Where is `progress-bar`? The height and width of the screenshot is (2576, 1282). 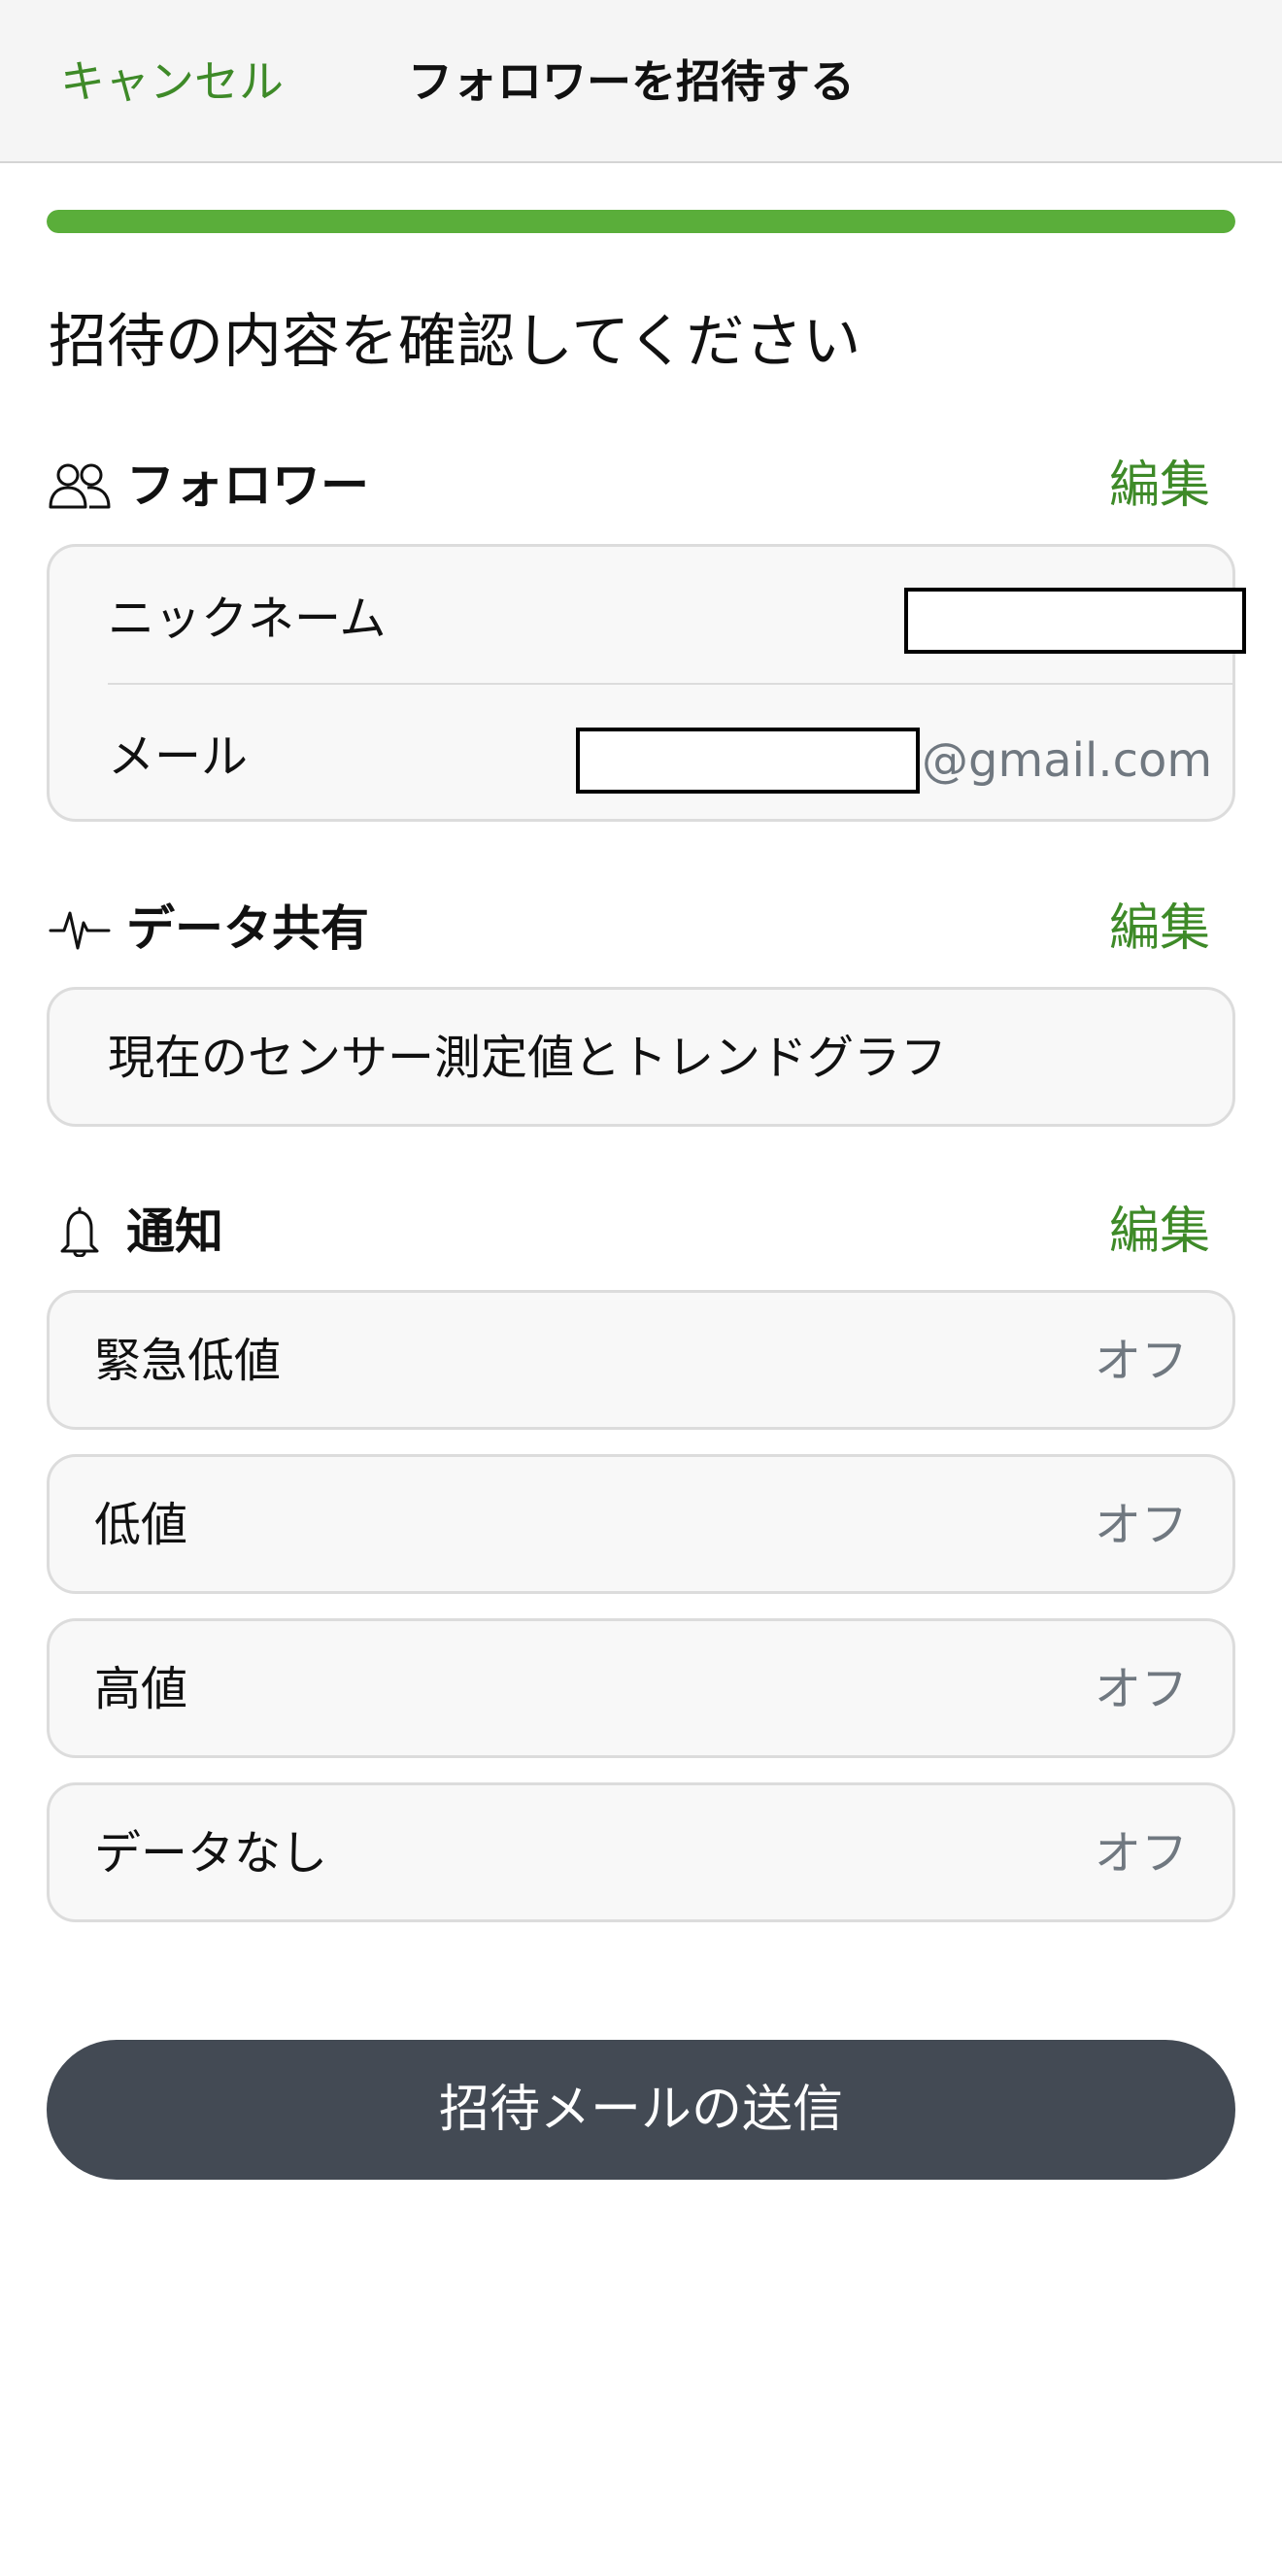
progress-bar is located at coordinates (641, 221).